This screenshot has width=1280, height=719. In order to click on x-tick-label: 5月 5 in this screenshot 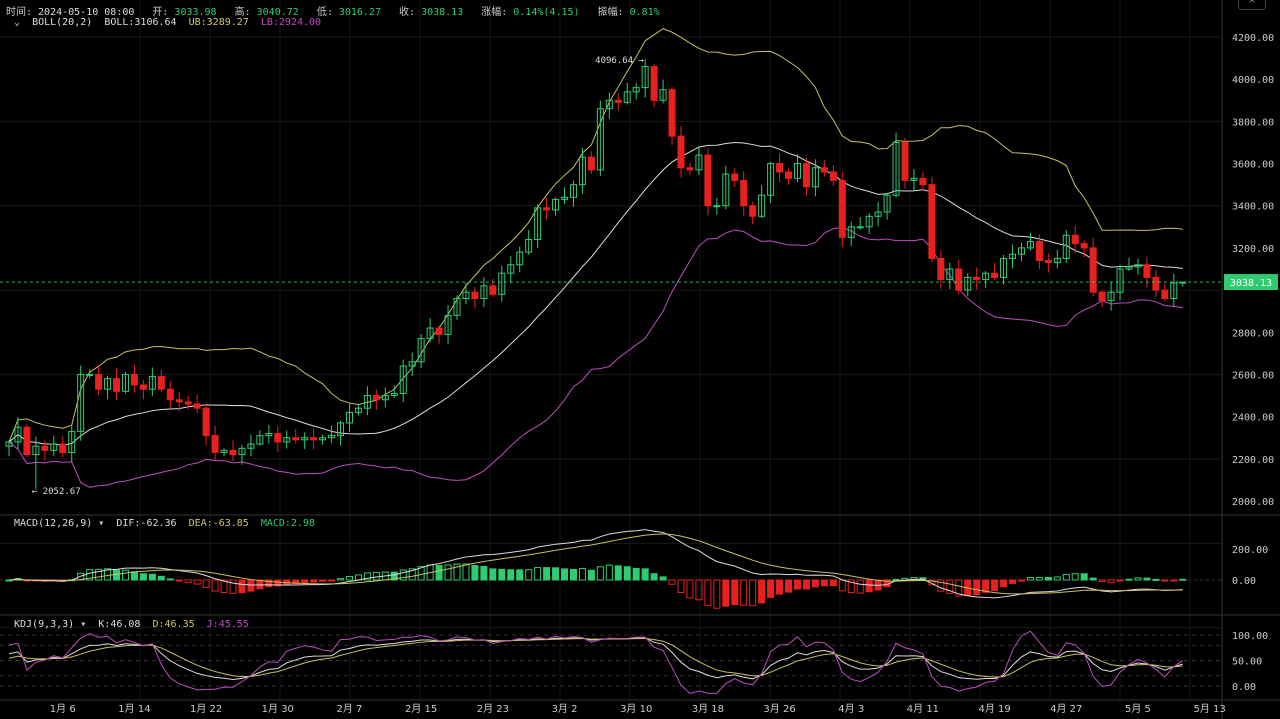, I will do `click(1138, 709)`.